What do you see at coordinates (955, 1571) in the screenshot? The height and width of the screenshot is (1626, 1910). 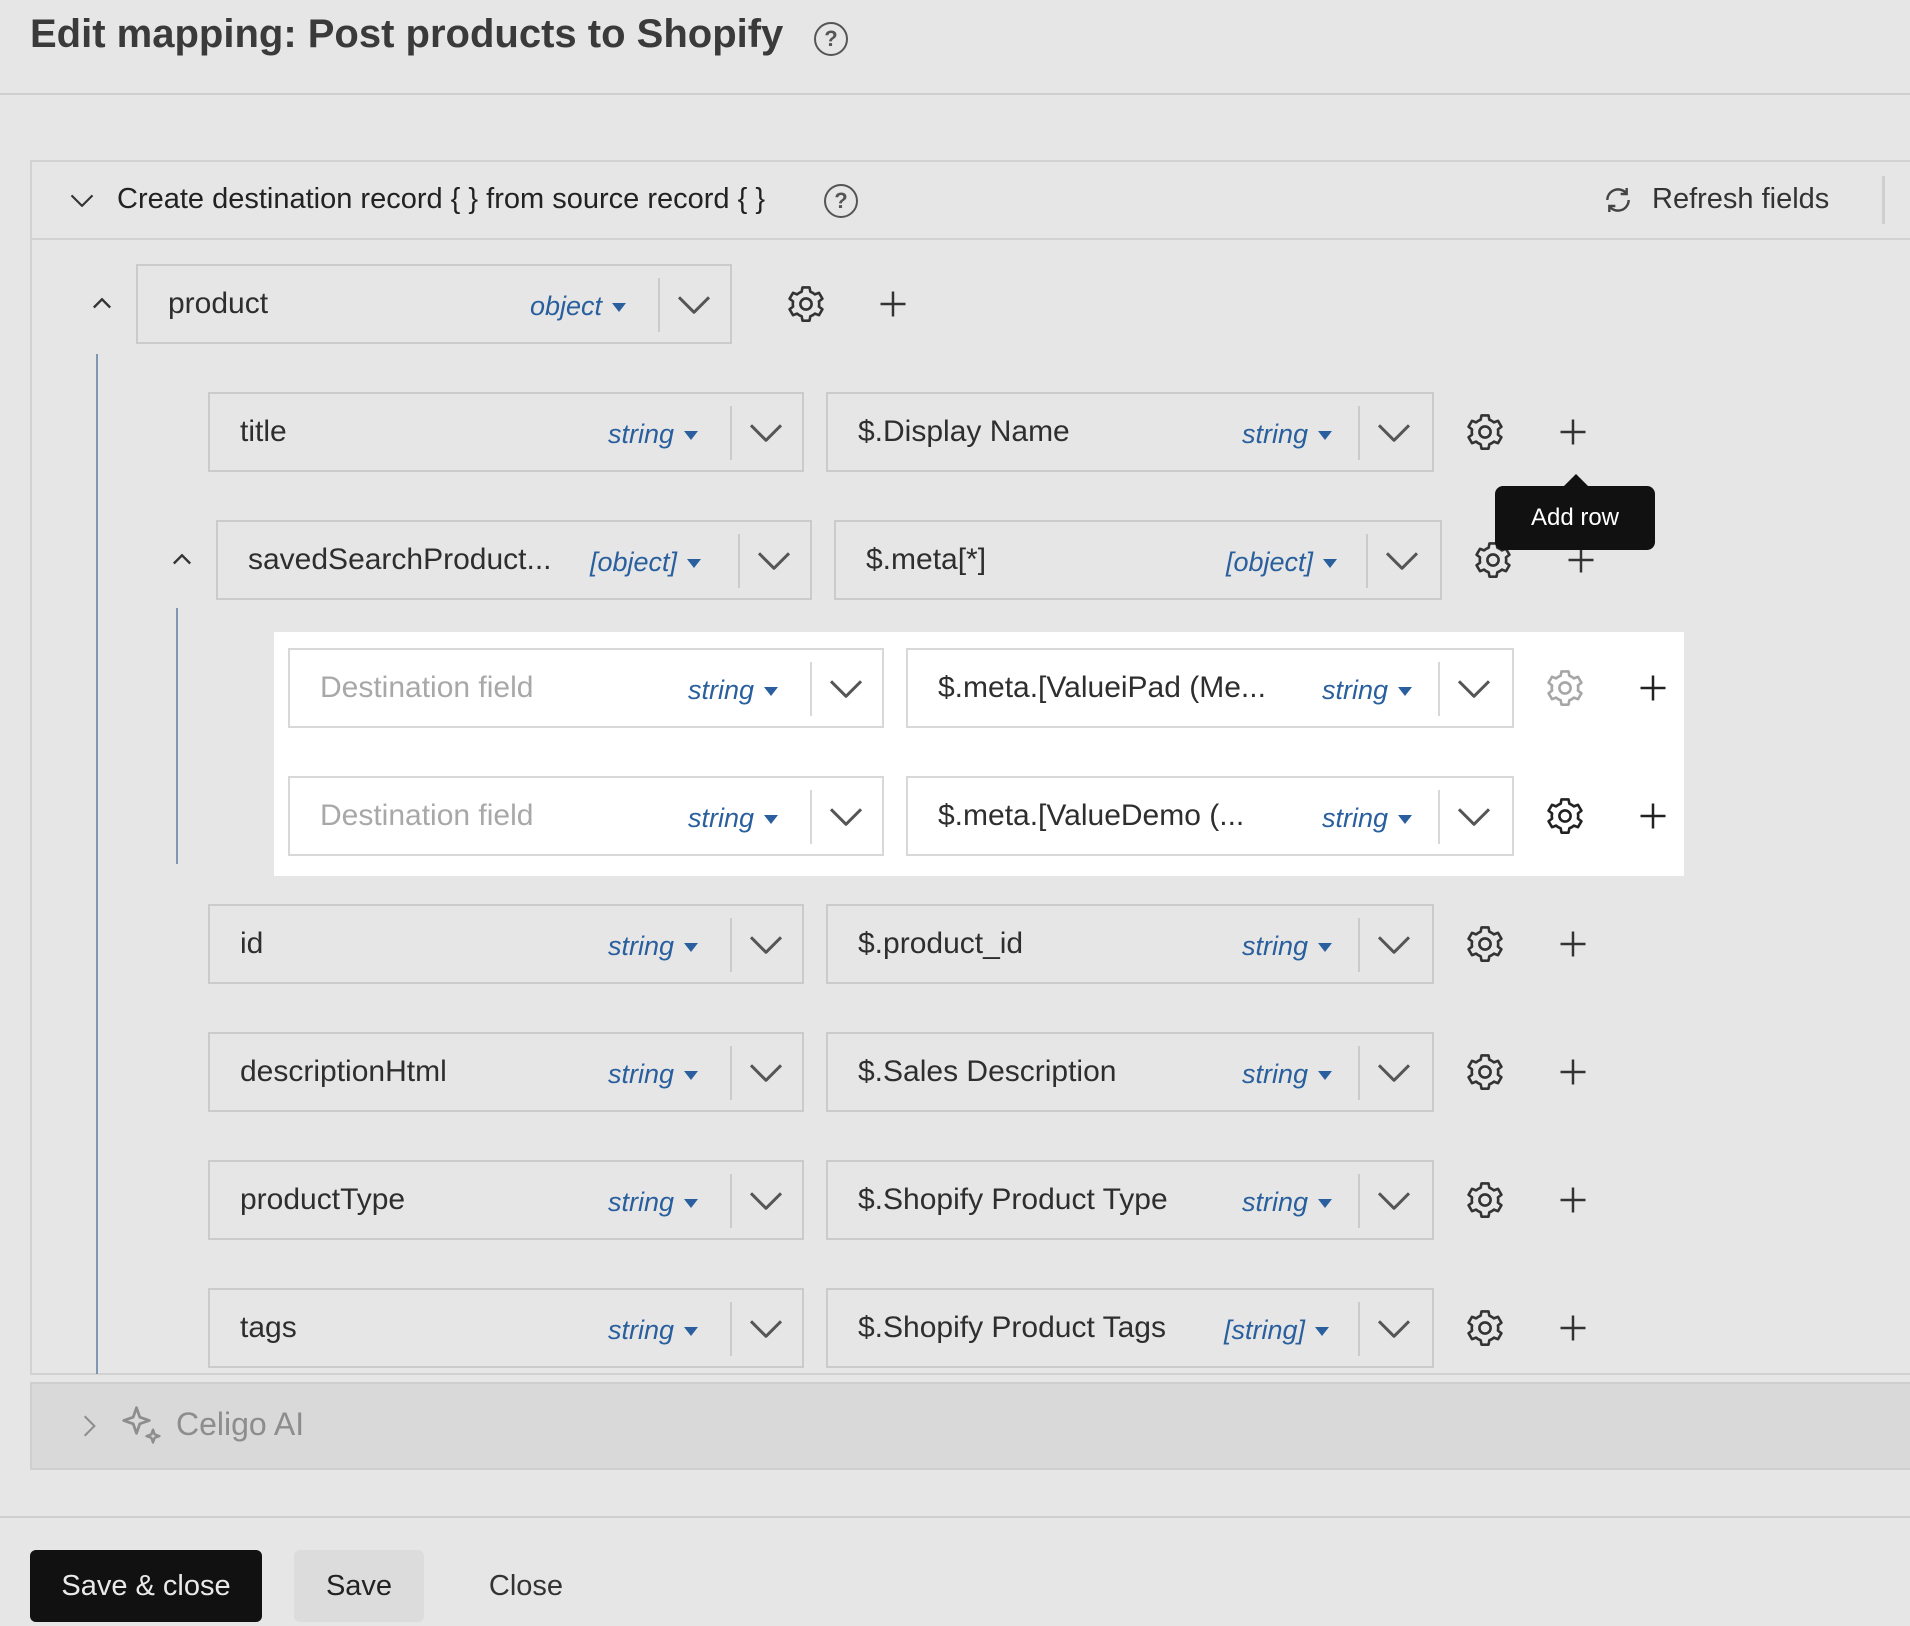 I see `footer-bar` at bounding box center [955, 1571].